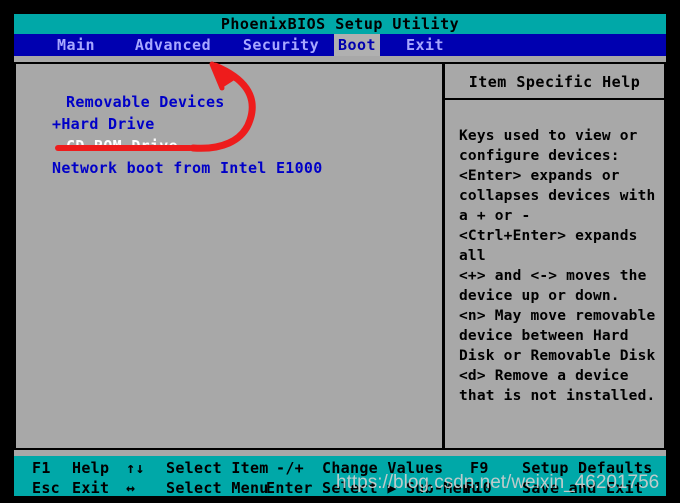 The height and width of the screenshot is (503, 680). I want to click on boot-device-item: +Hard Drive, so click(103, 124).